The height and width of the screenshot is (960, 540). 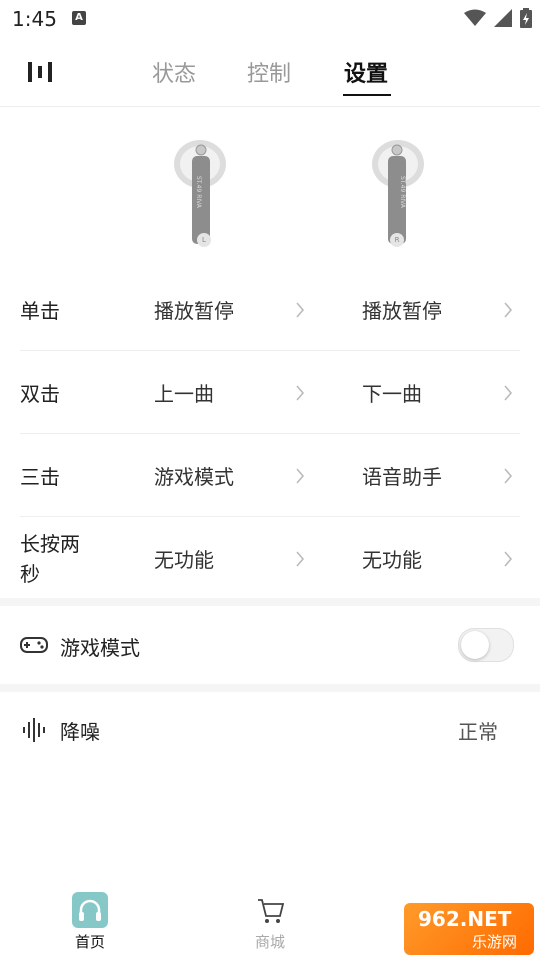 I want to click on wifi-icon, so click(x=475, y=17).